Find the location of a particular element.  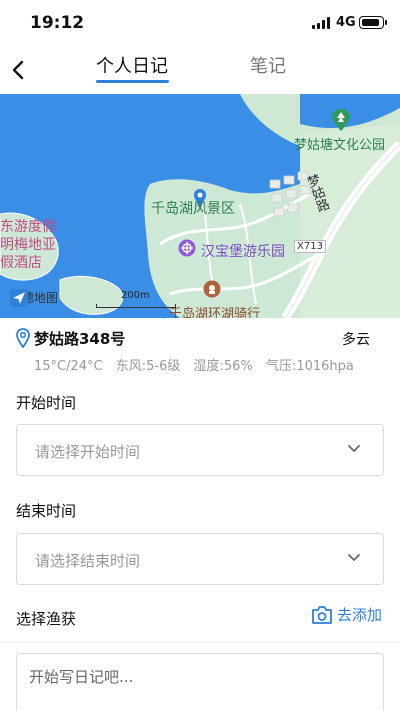

add-catch-label: 去添加 is located at coordinates (360, 615).